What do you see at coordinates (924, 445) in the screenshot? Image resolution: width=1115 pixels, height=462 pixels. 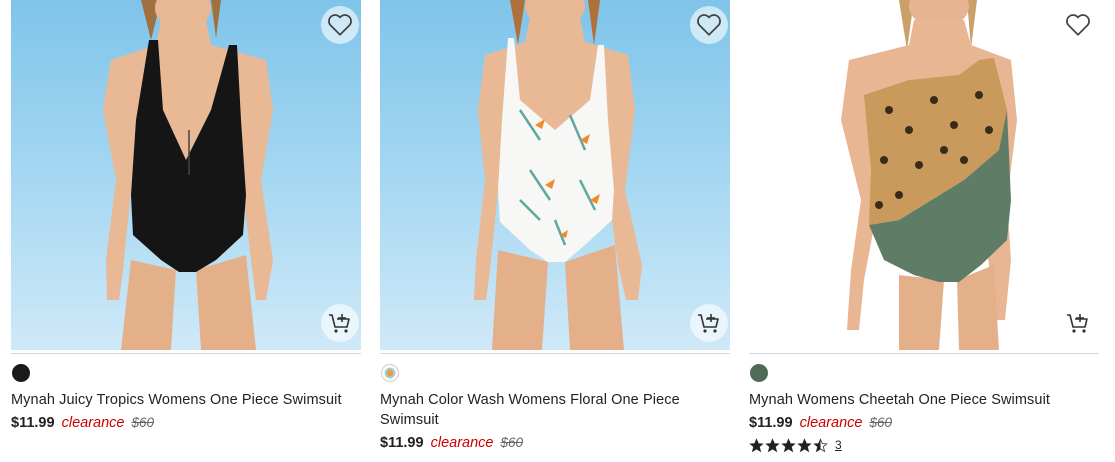 I see `star-rating: 3` at bounding box center [924, 445].